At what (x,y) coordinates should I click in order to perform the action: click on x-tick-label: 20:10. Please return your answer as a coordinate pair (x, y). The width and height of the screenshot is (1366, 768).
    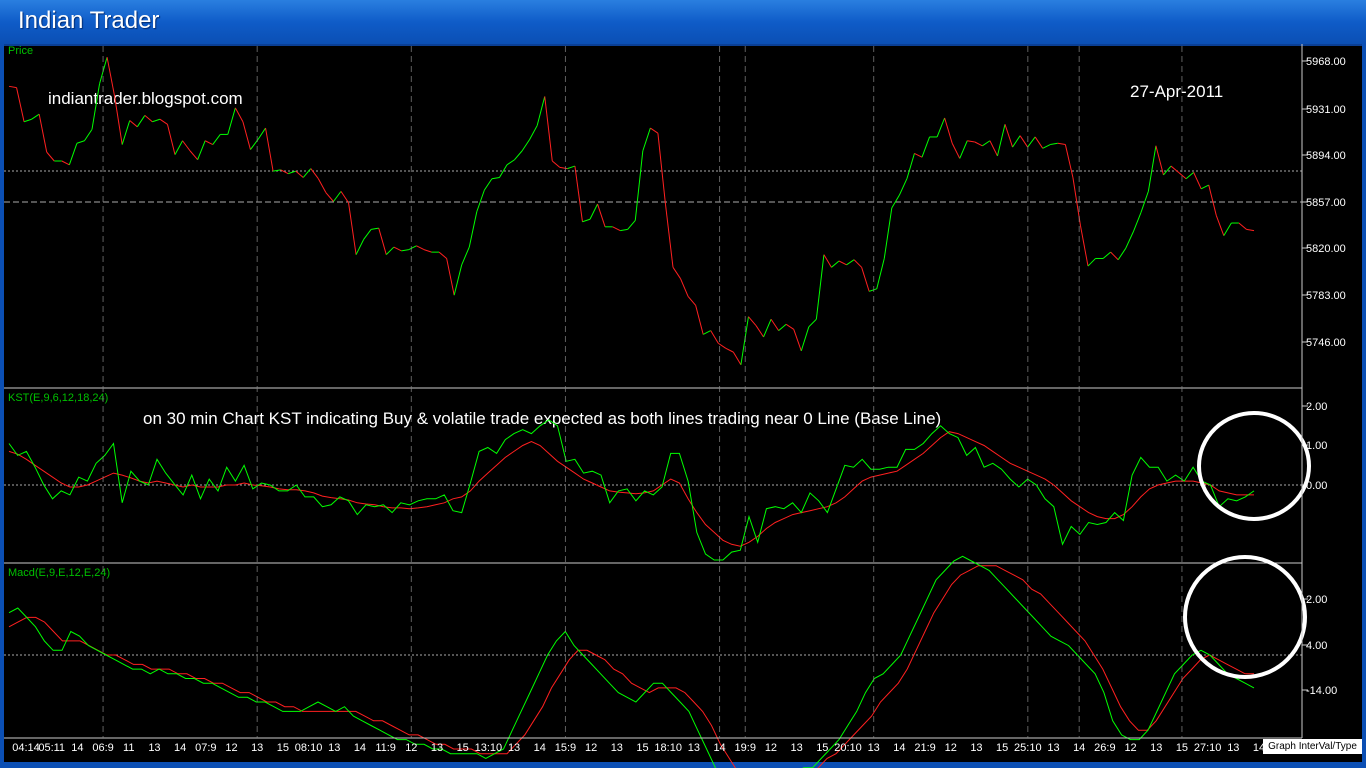
    Looking at the image, I should click on (848, 748).